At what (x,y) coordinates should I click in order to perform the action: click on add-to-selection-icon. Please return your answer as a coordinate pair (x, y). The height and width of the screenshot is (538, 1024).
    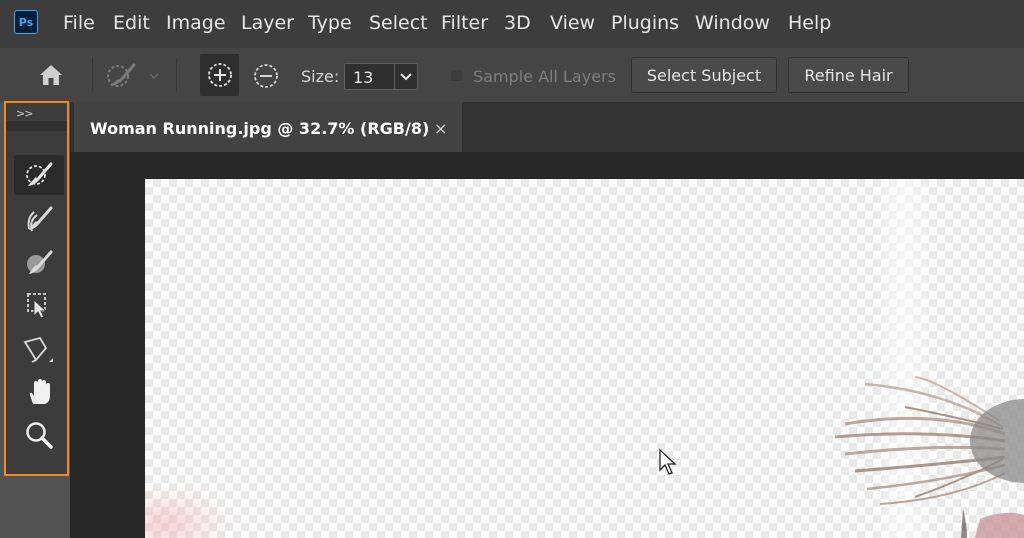
    Looking at the image, I should click on (219, 75).